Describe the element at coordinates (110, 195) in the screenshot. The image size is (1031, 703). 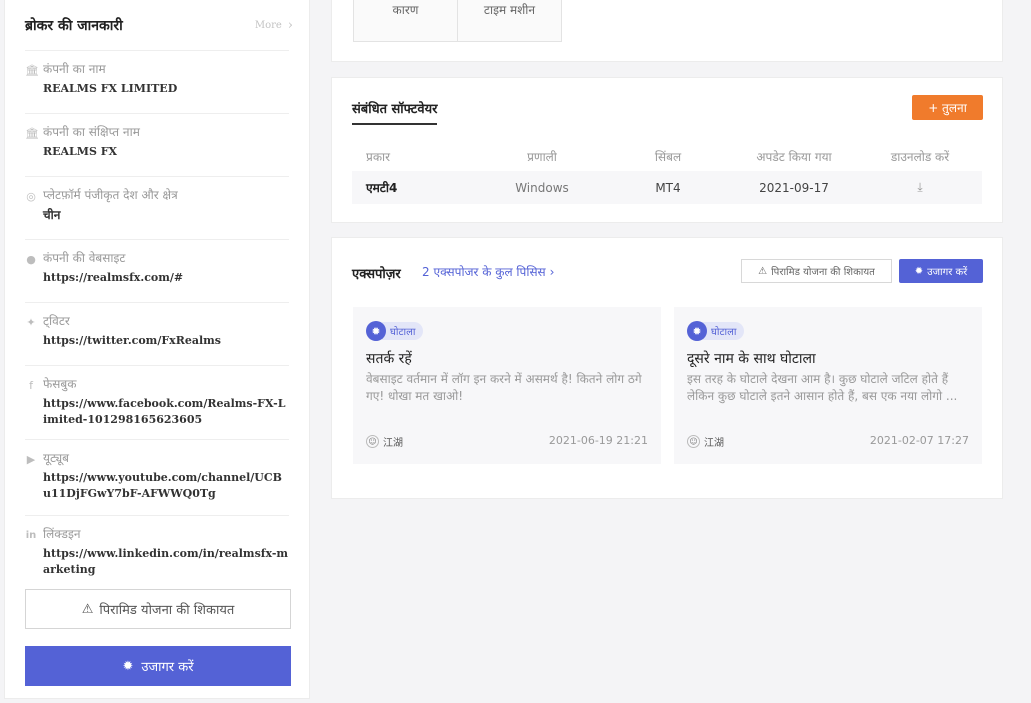
I see `info-label: प्लेटफ़ॉर्म पंजीकृत देश और क्षेत्र` at that location.